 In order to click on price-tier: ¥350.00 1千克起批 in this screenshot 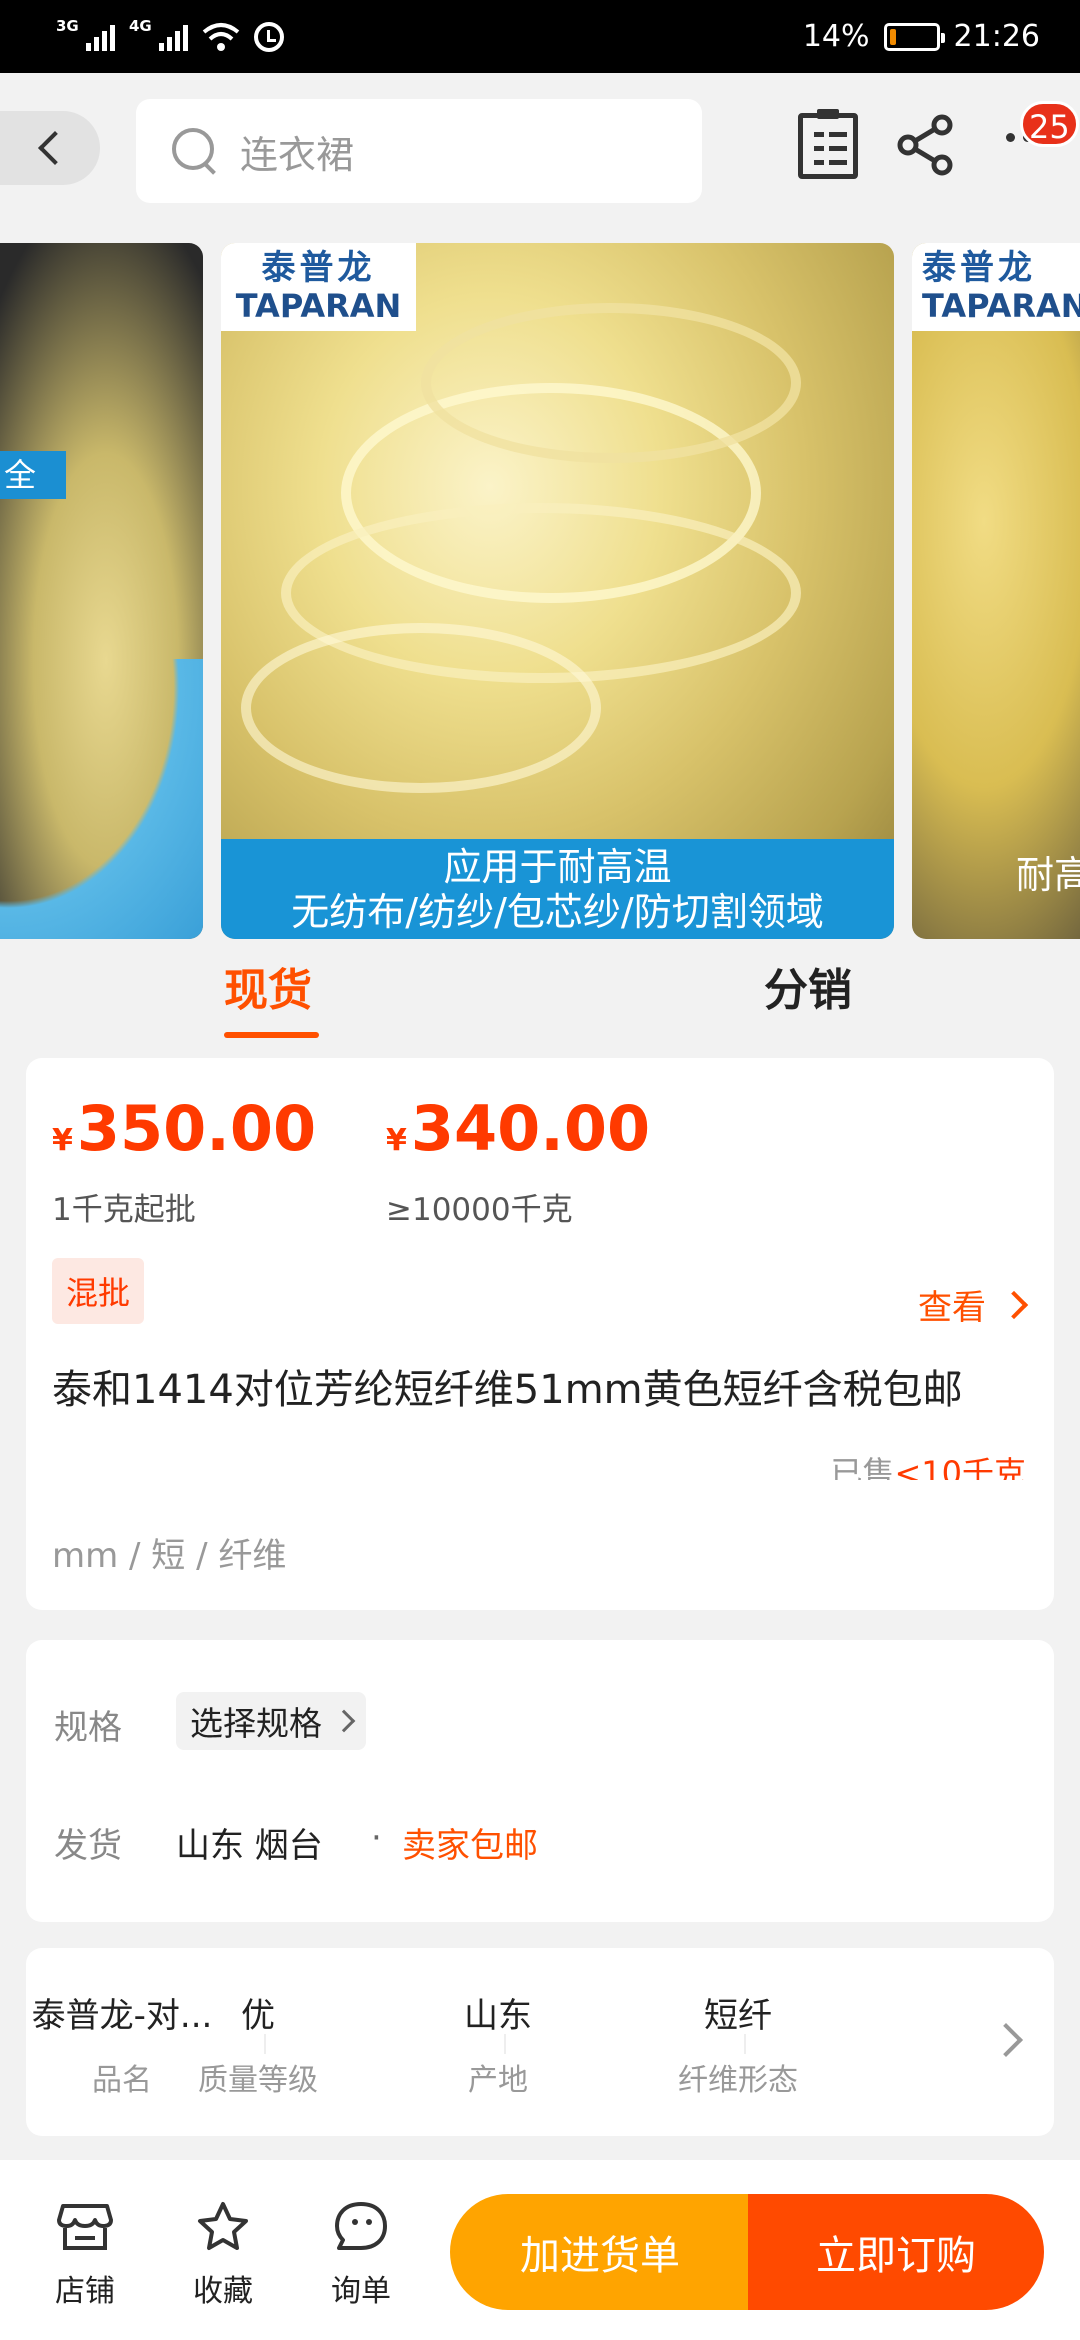, I will do `click(184, 1161)`.